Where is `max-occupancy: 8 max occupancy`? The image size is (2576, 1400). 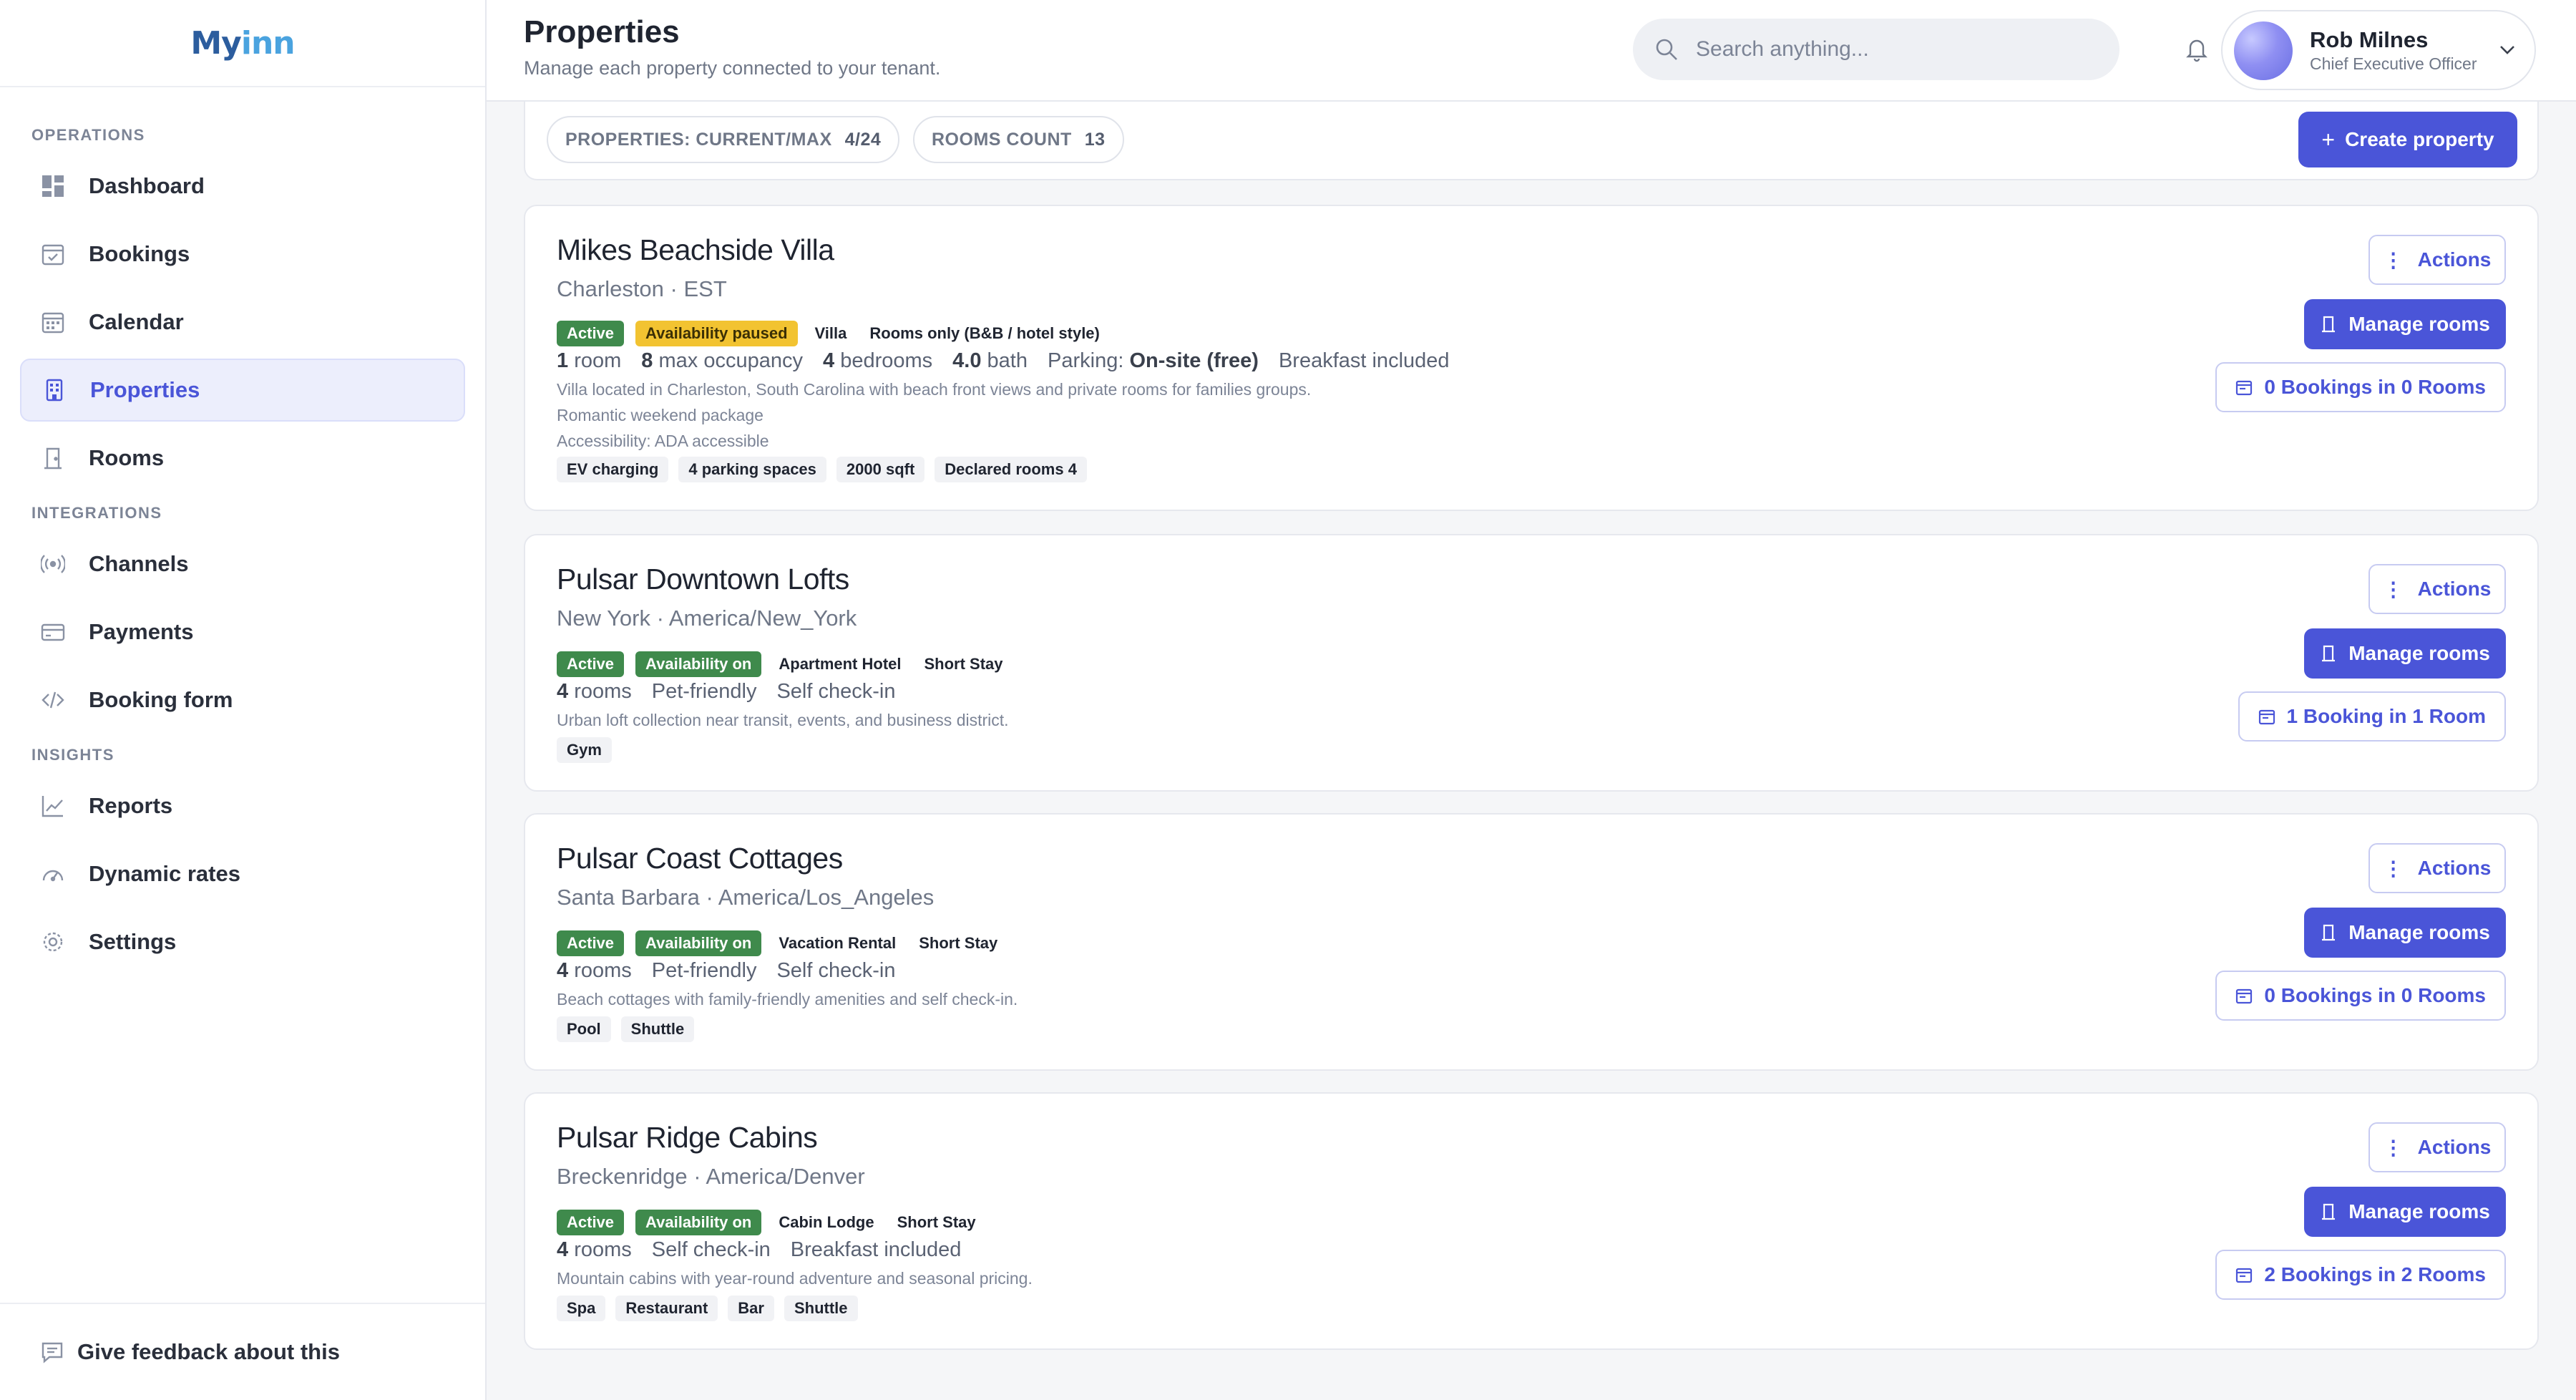
max-occupancy: 8 max occupancy is located at coordinates (722, 360).